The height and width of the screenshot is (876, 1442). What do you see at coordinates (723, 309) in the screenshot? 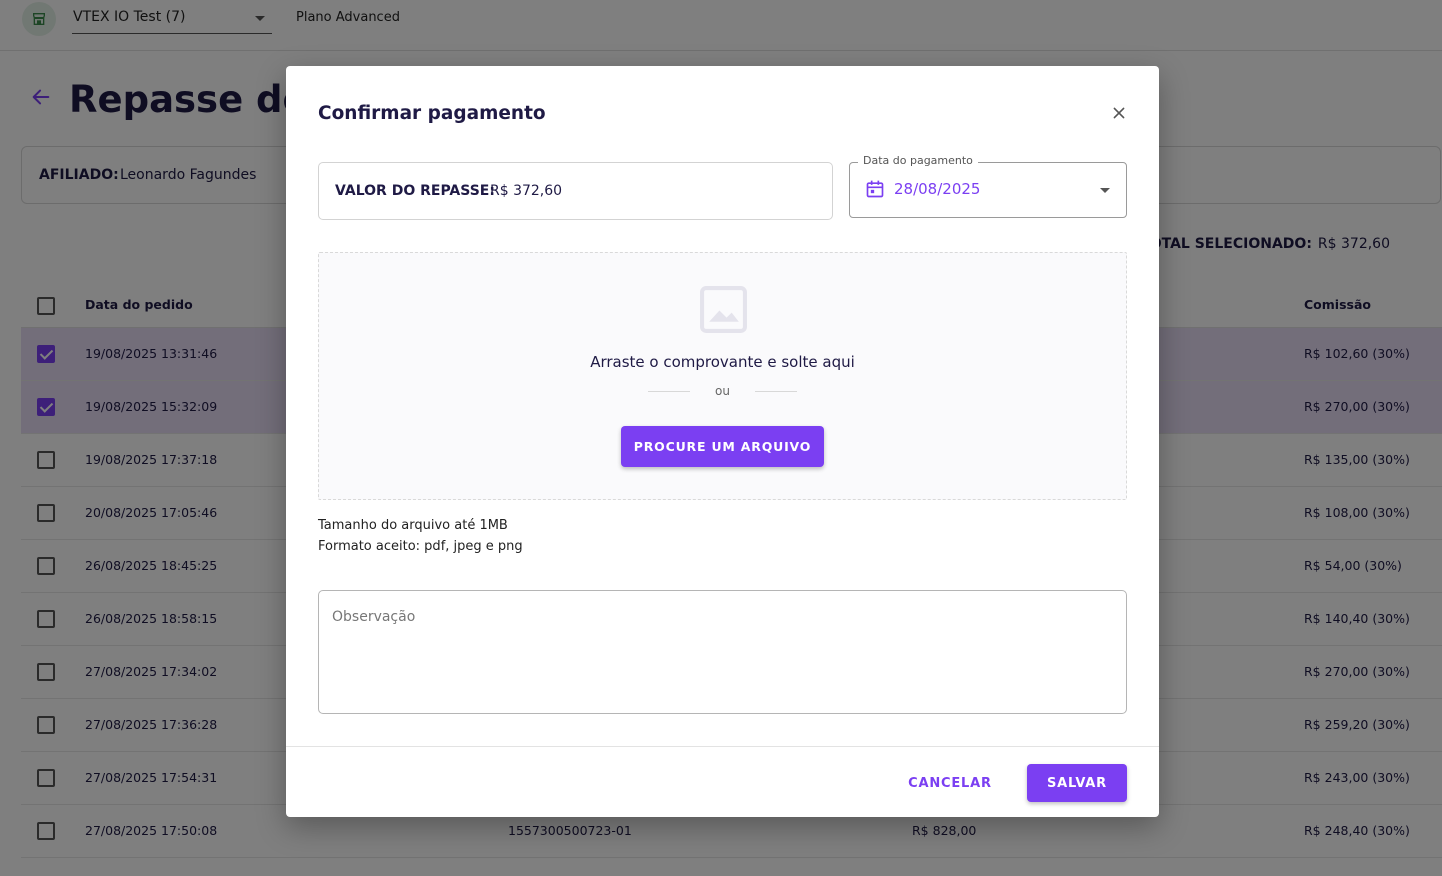
I see `image-icon` at bounding box center [723, 309].